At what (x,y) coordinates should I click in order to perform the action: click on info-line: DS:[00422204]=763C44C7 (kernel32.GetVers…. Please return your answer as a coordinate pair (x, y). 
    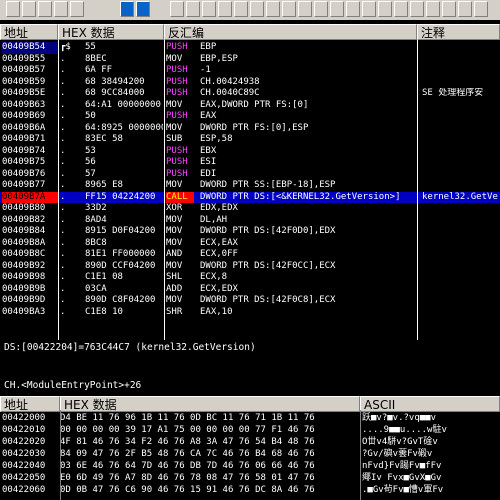
    Looking at the image, I should click on (130, 347).